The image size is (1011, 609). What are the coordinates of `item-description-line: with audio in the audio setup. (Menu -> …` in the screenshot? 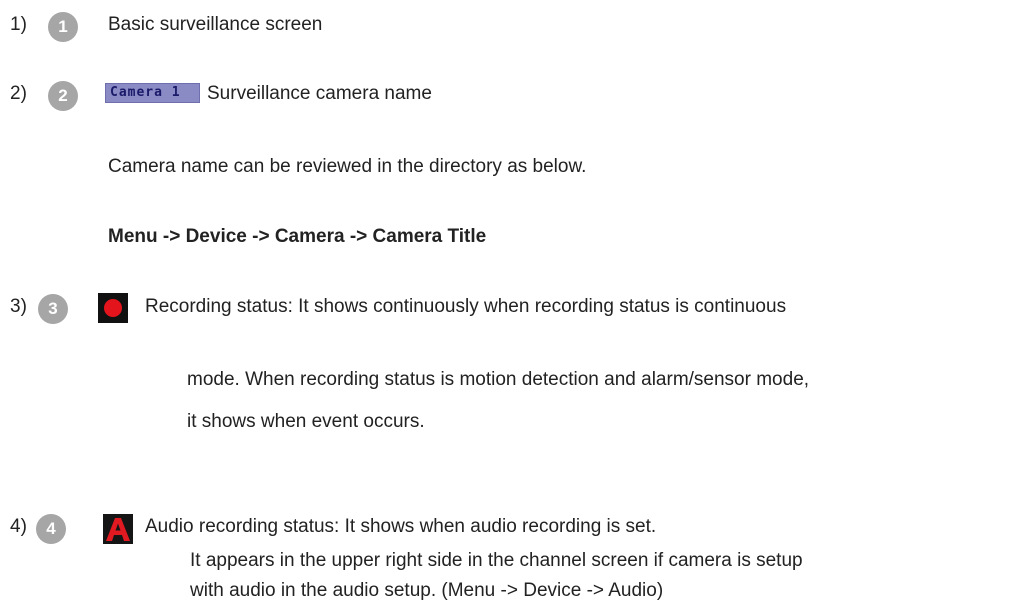 It's located at (427, 590).